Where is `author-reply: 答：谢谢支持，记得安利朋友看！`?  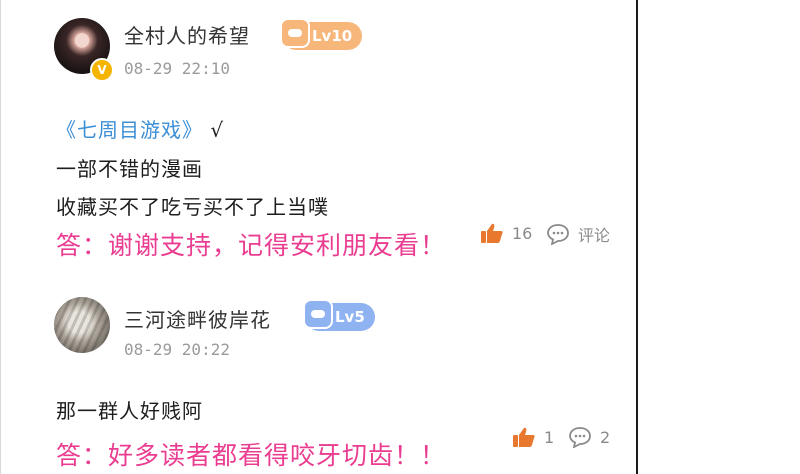
author-reply: 答：谢谢支持，记得安利朋友看！ is located at coordinates (251, 245).